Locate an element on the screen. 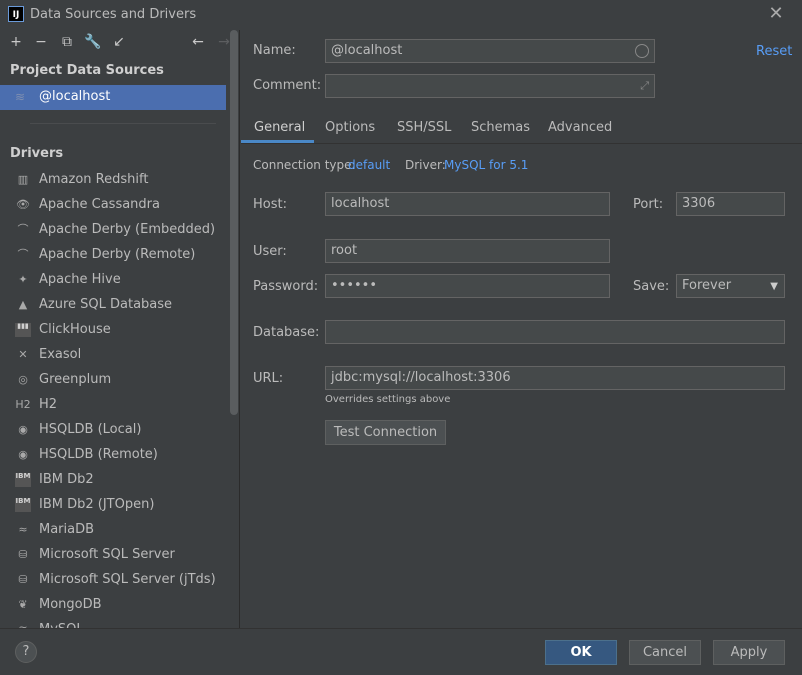 The width and height of the screenshot is (802, 675). cassandra-icon: 👁 is located at coordinates (23, 204).